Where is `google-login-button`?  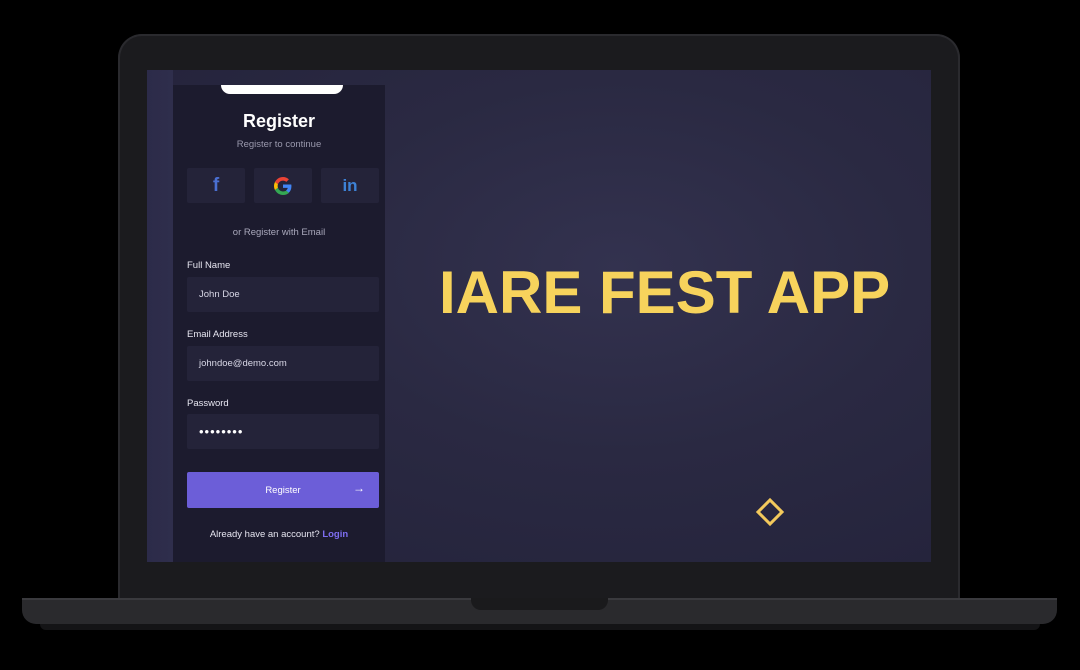
google-login-button is located at coordinates (283, 185).